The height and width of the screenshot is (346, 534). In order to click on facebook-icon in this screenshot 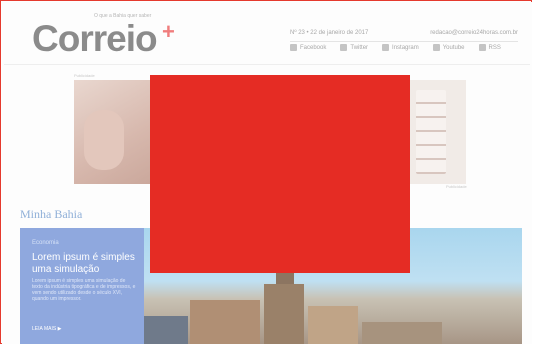, I will do `click(293, 47)`.